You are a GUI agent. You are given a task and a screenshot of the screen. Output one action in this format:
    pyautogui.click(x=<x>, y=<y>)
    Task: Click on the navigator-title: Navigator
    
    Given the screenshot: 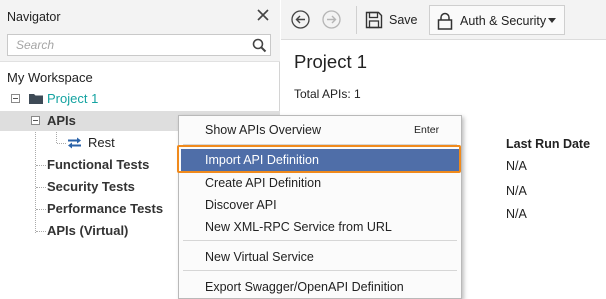 What is the action you would take?
    pyautogui.click(x=34, y=17)
    